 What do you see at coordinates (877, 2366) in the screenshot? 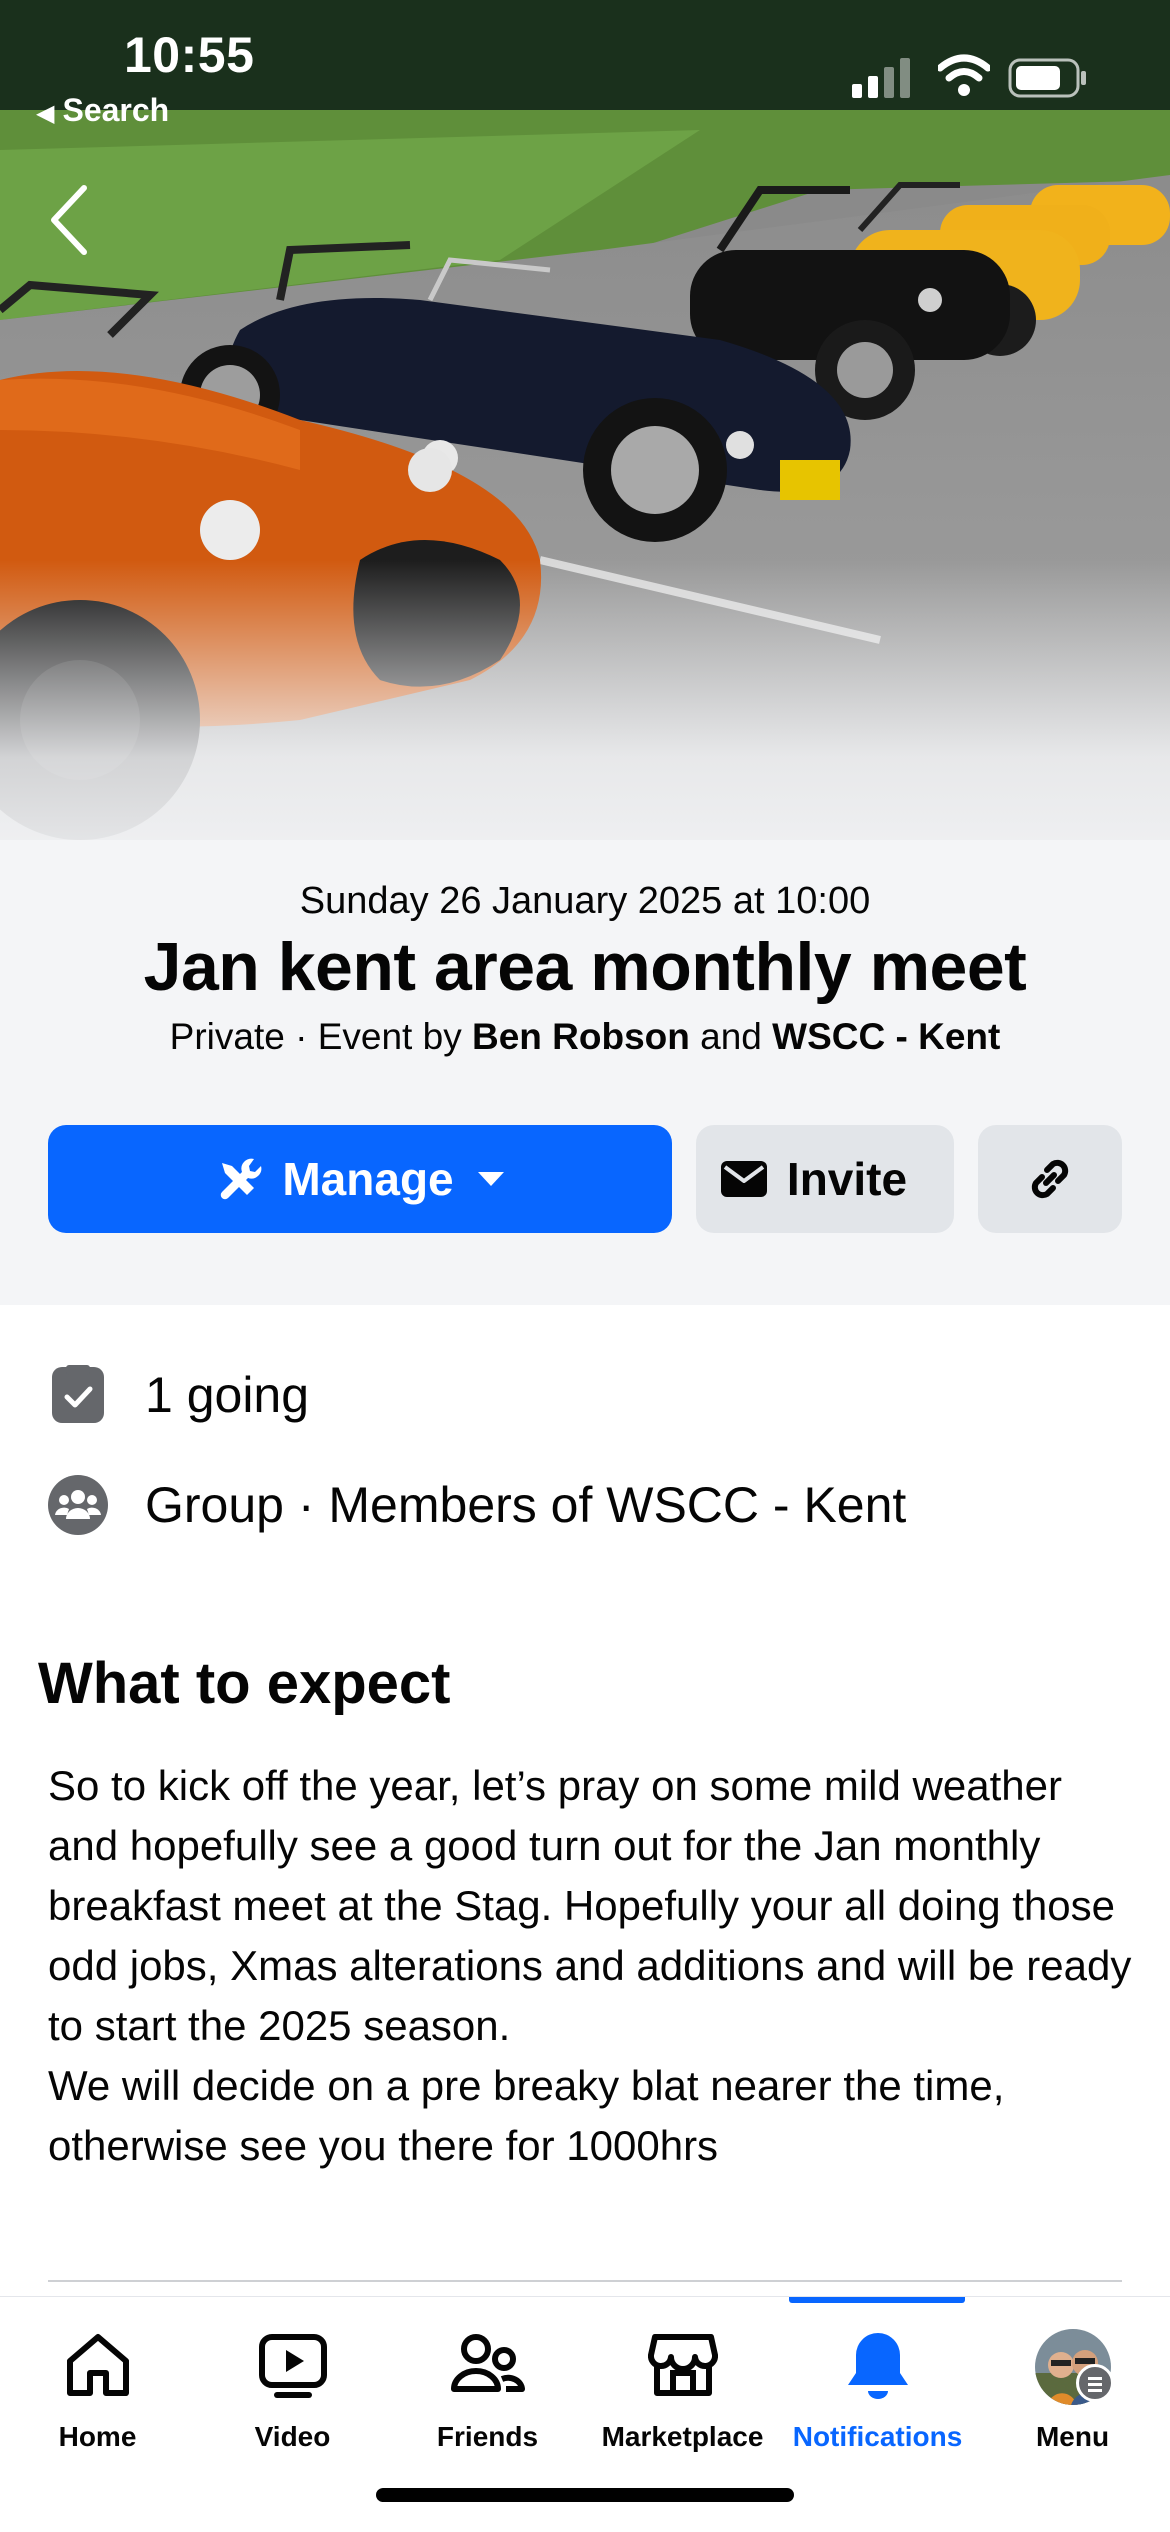
I see `bell-icon` at bounding box center [877, 2366].